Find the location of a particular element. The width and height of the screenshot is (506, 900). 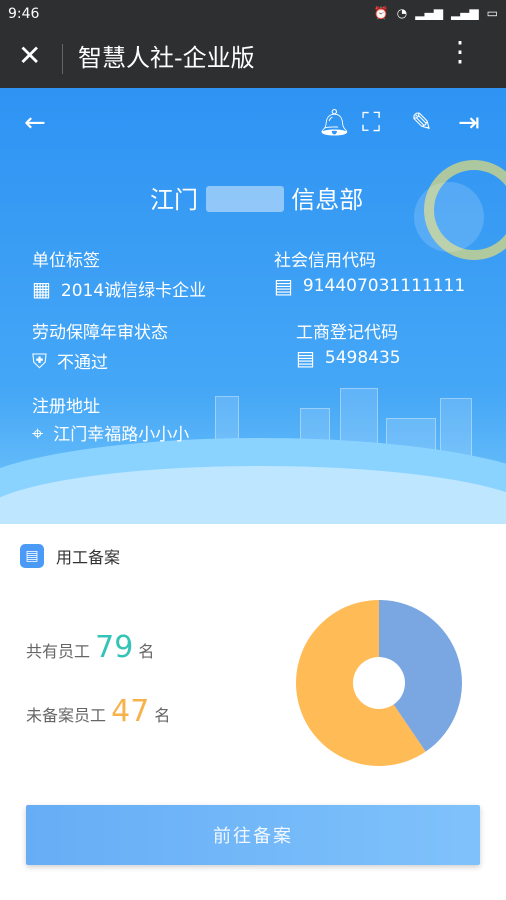

section-header: ▤ 用工备案 is located at coordinates (70, 556).